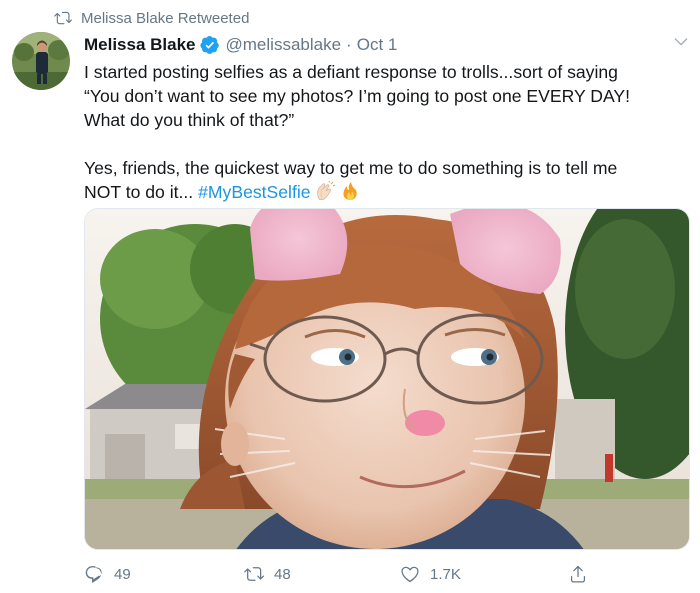 The height and width of the screenshot is (593, 700). What do you see at coordinates (350, 191) in the screenshot?
I see `fire-icon` at bounding box center [350, 191].